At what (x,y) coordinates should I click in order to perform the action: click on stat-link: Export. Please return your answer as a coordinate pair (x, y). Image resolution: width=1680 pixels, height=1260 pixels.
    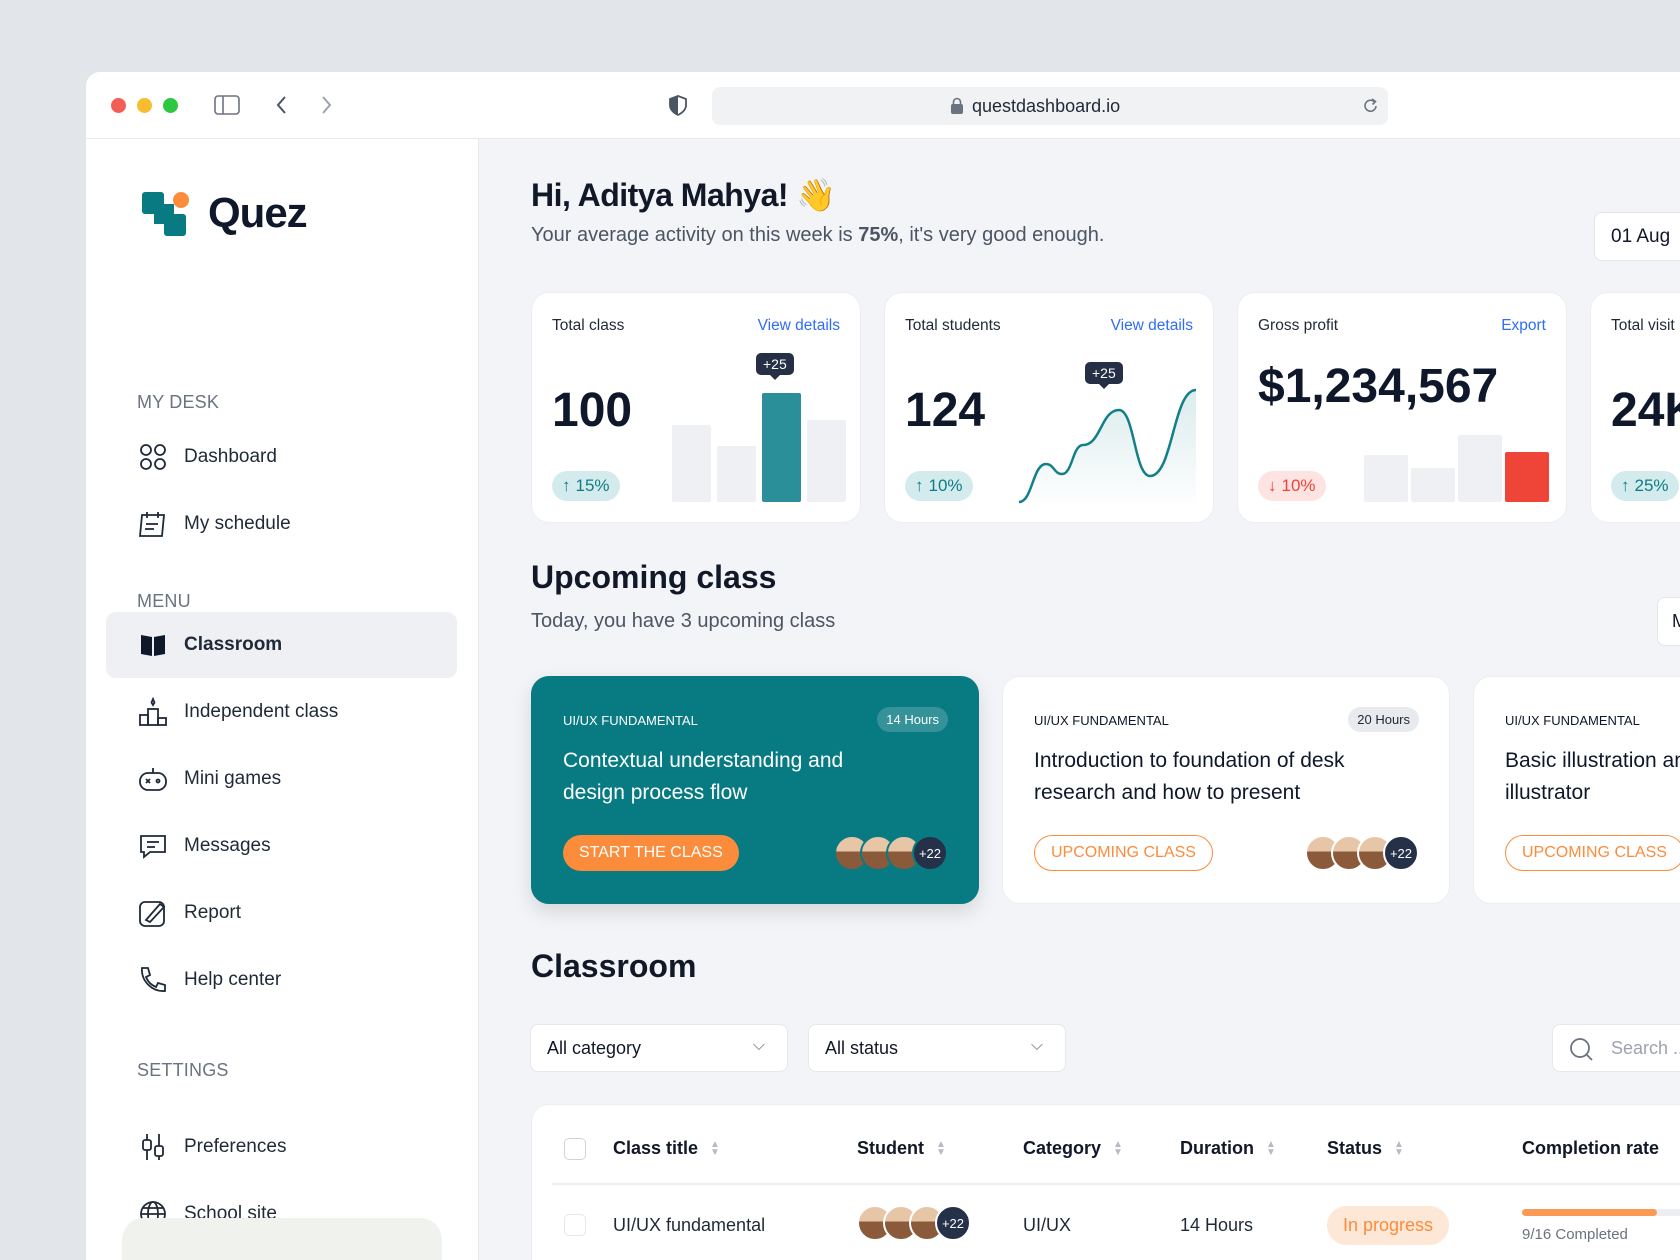
    Looking at the image, I should click on (1523, 326).